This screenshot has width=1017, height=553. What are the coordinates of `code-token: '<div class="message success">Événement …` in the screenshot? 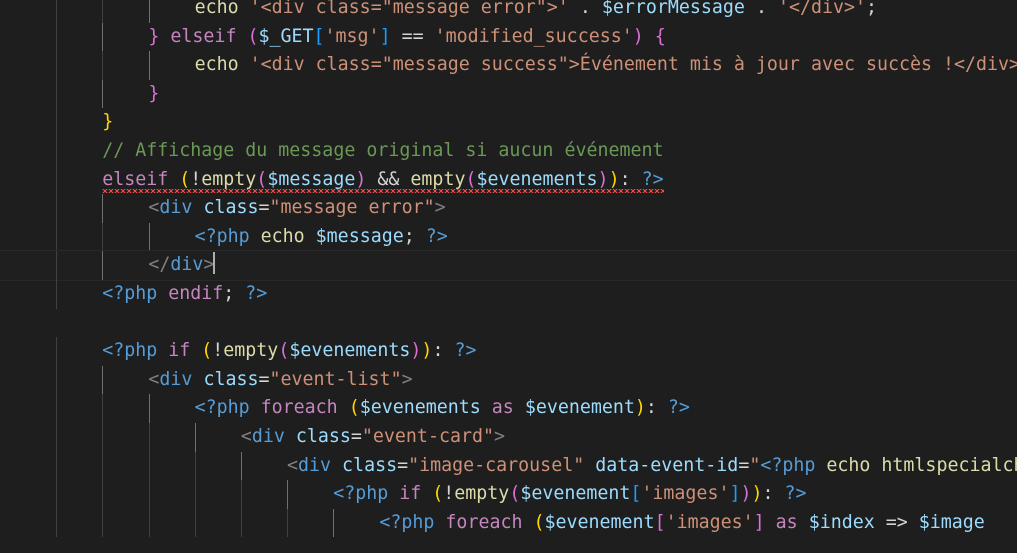 It's located at (633, 65).